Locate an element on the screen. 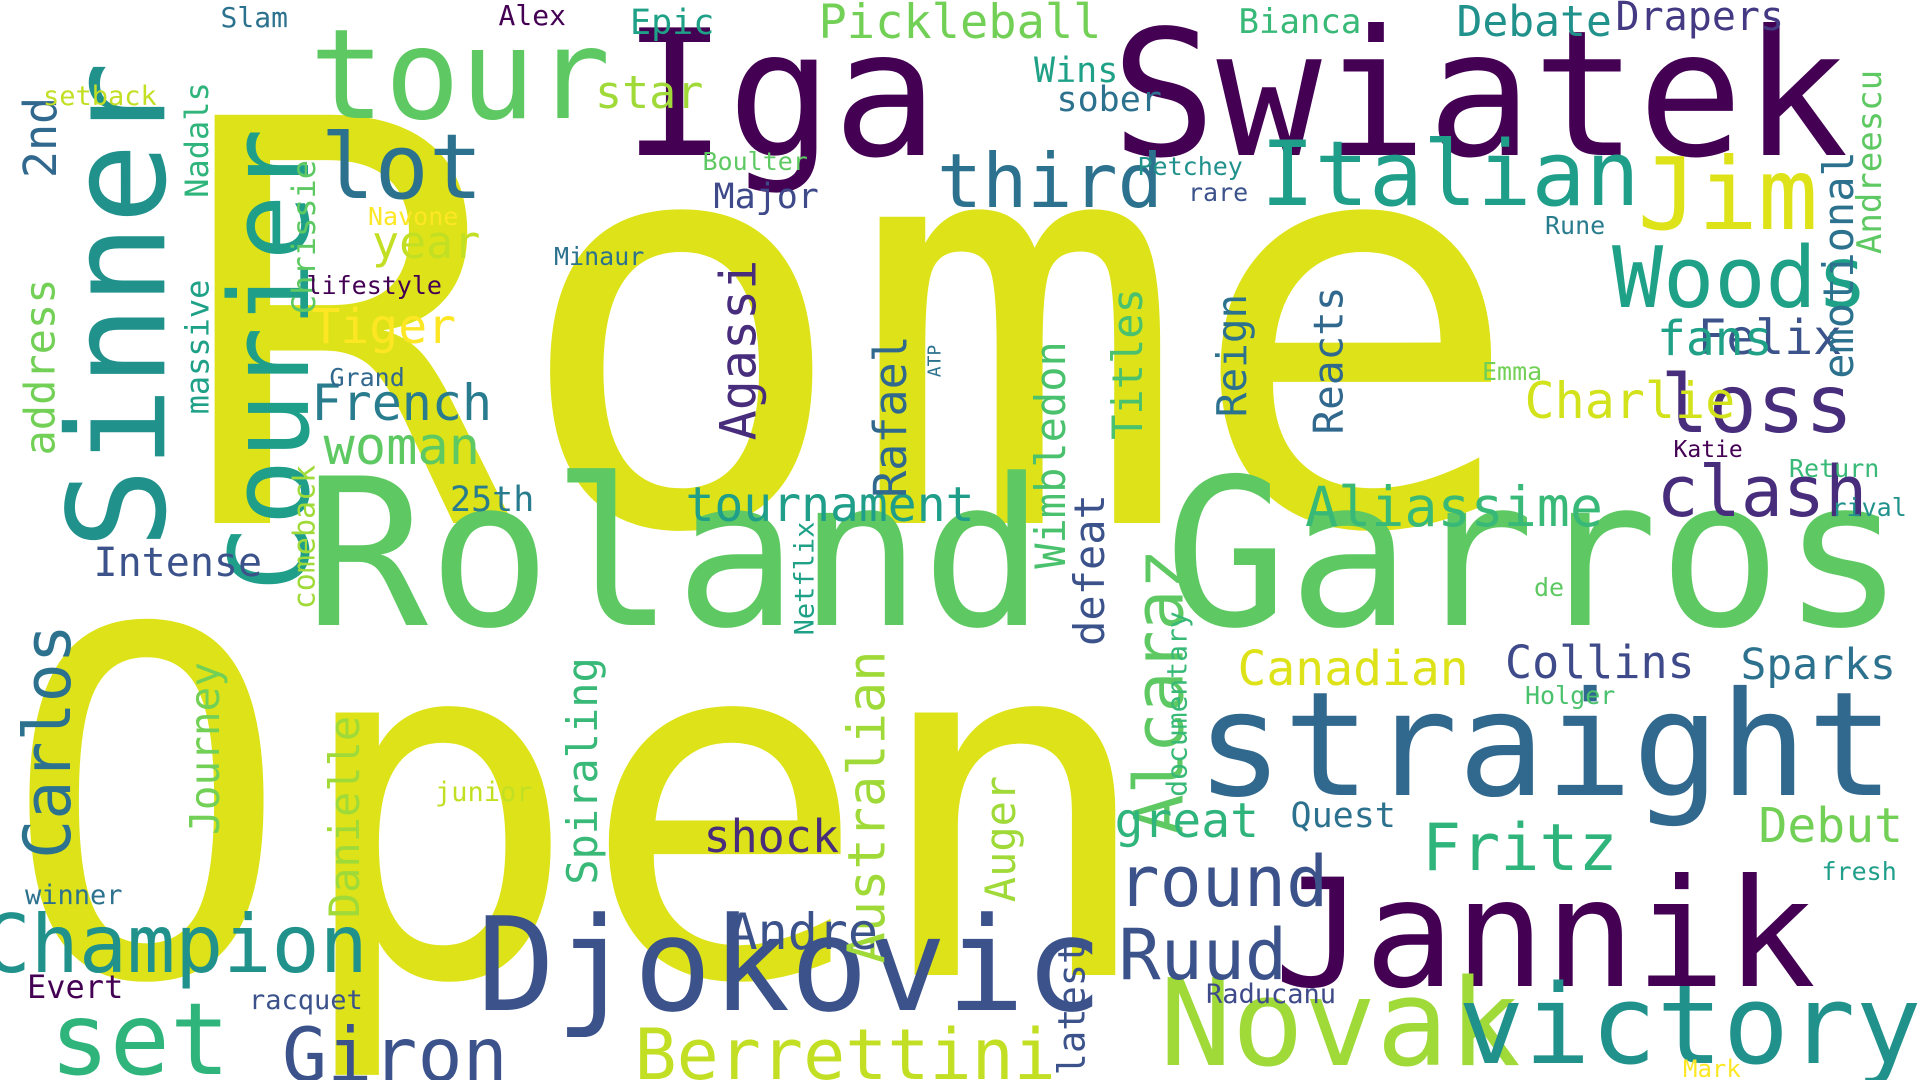 The height and width of the screenshot is (1080, 1920). cloud-word-return: Return is located at coordinates (1834, 468).